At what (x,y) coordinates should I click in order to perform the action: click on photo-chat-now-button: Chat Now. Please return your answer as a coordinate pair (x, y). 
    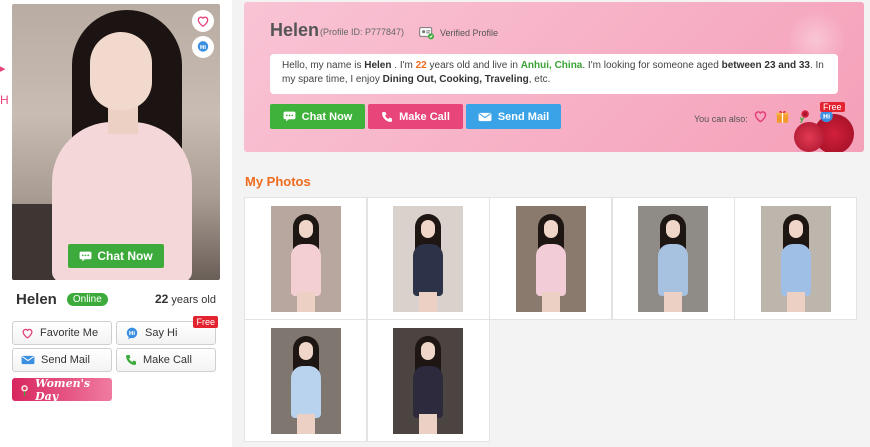
    Looking at the image, I should click on (116, 256).